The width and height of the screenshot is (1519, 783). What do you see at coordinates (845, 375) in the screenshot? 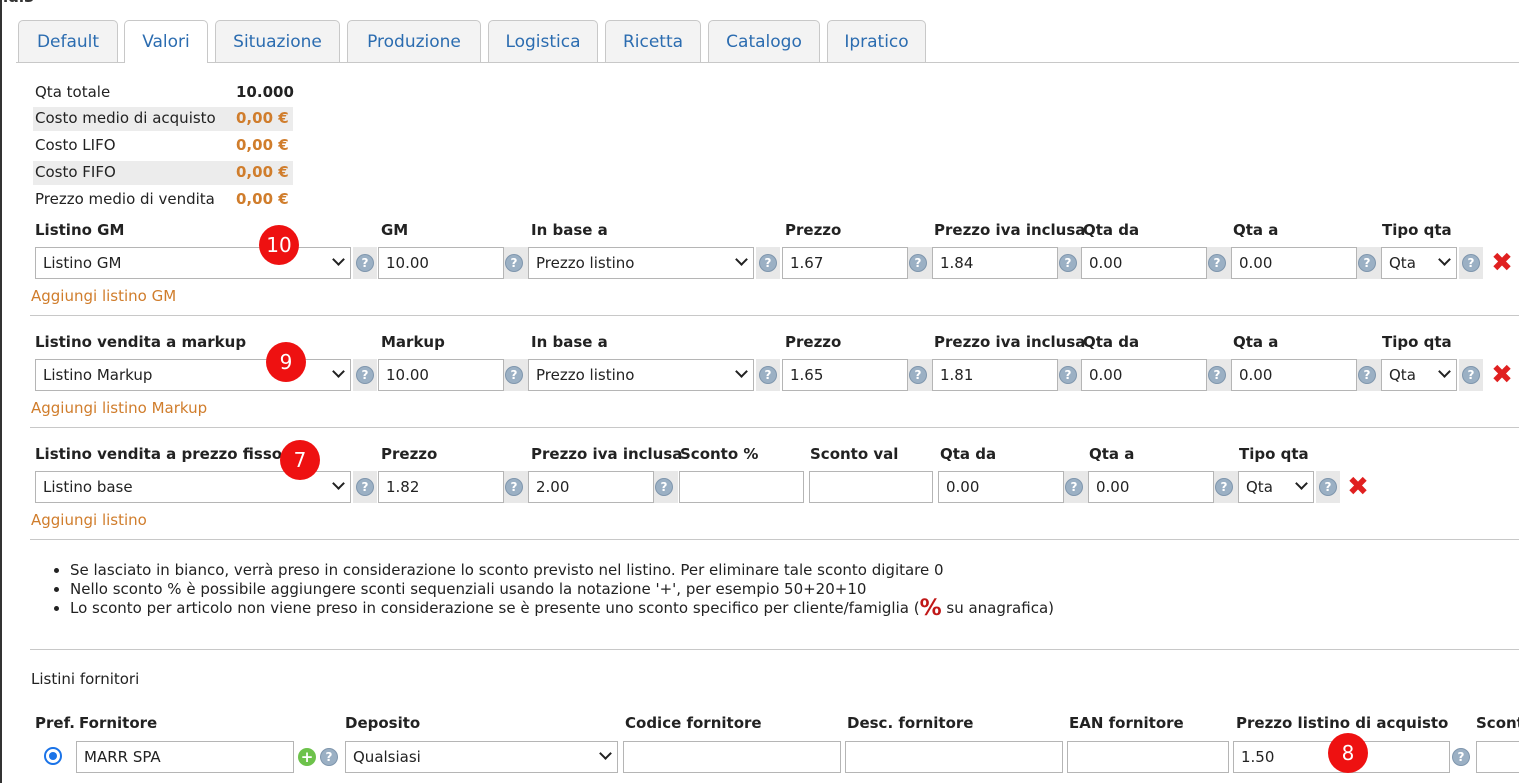
I see `markup-prezzo-input: 1.65` at bounding box center [845, 375].